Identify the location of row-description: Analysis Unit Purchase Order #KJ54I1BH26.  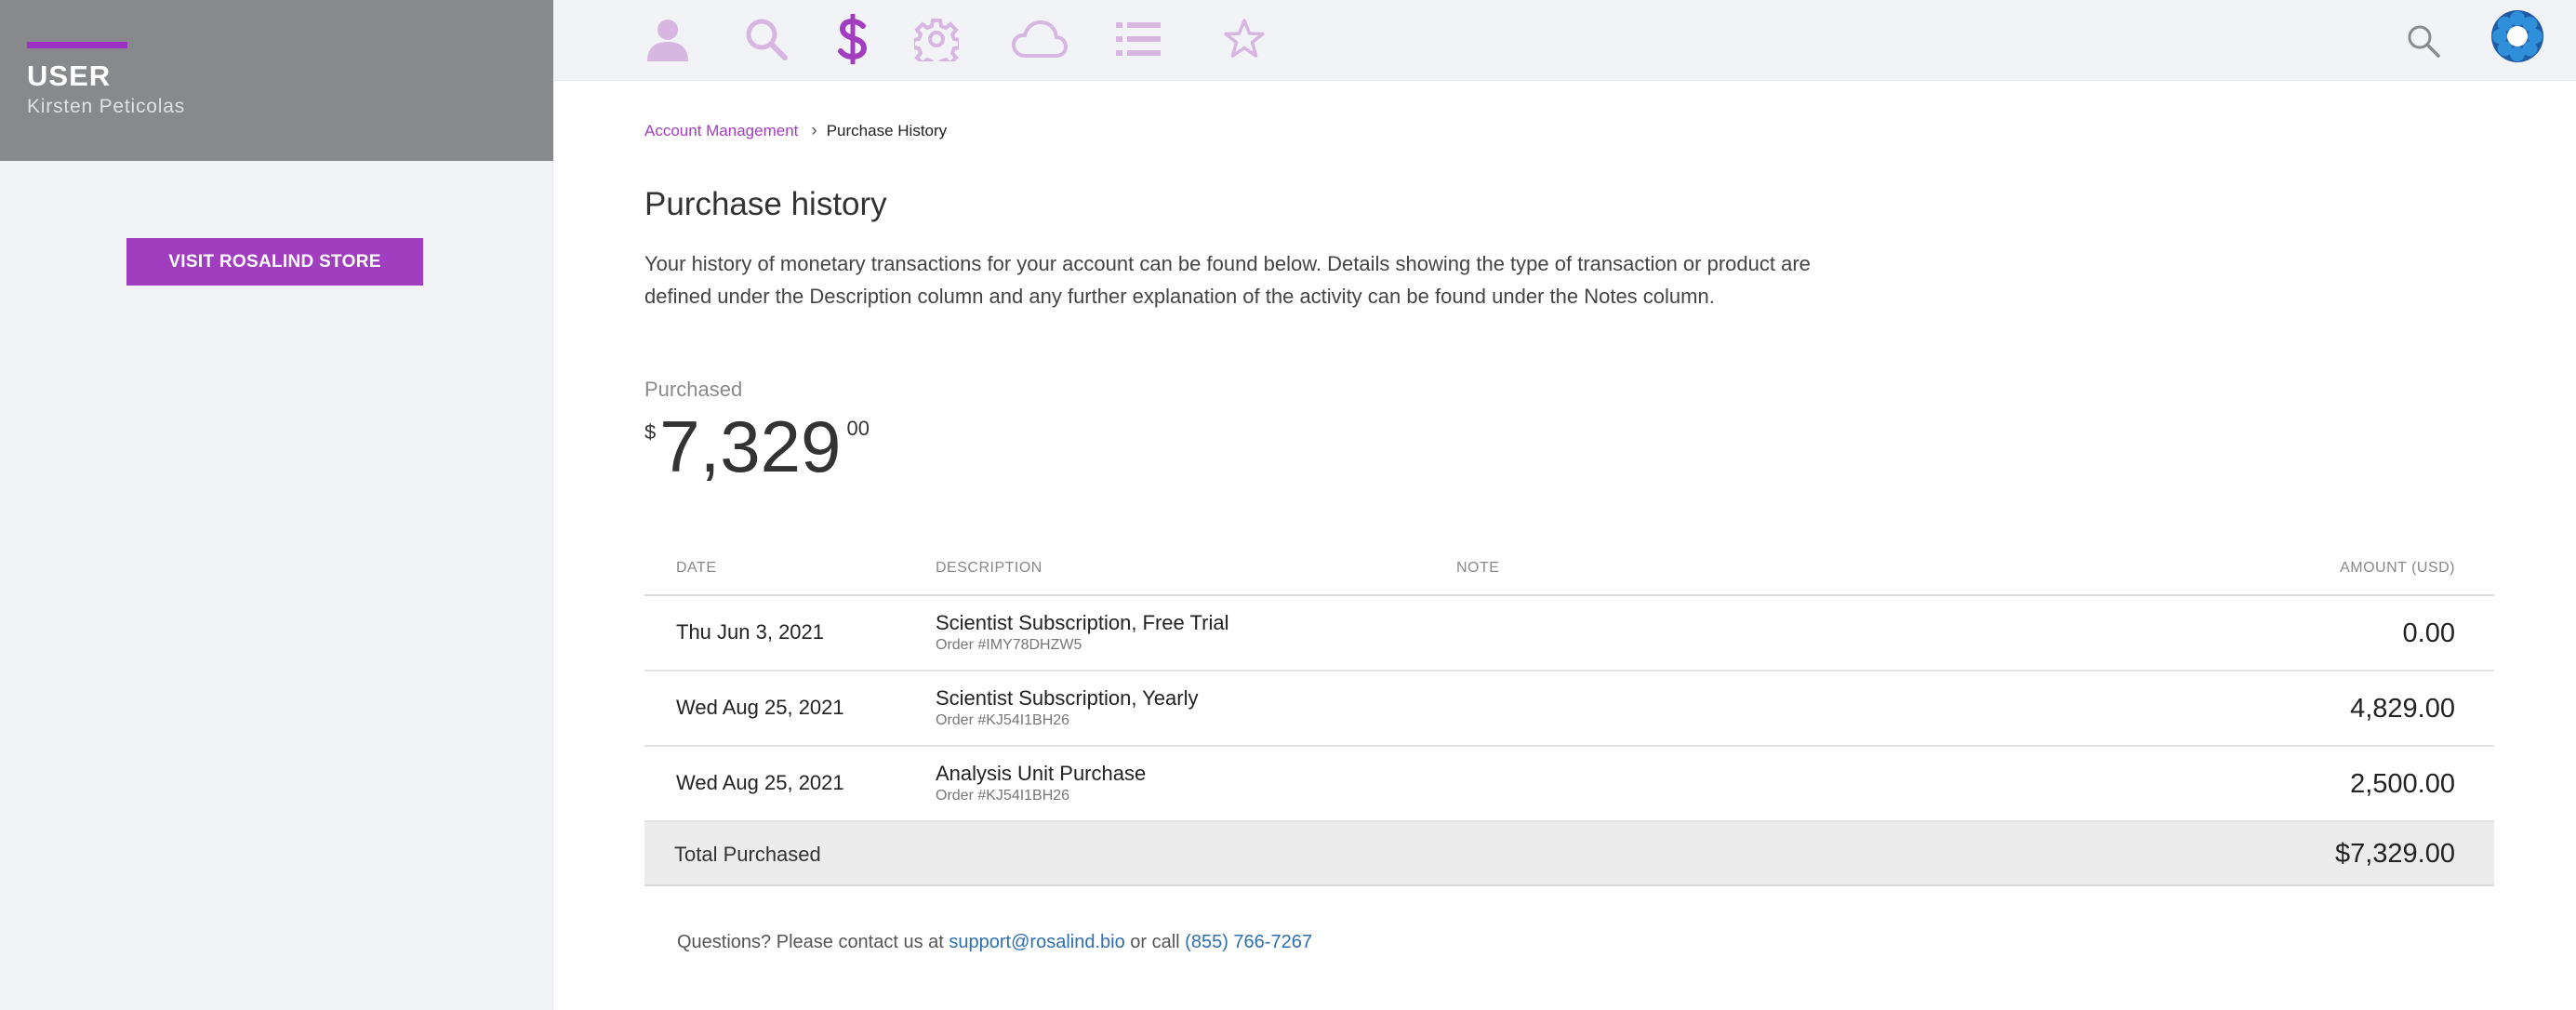
(1041, 783).